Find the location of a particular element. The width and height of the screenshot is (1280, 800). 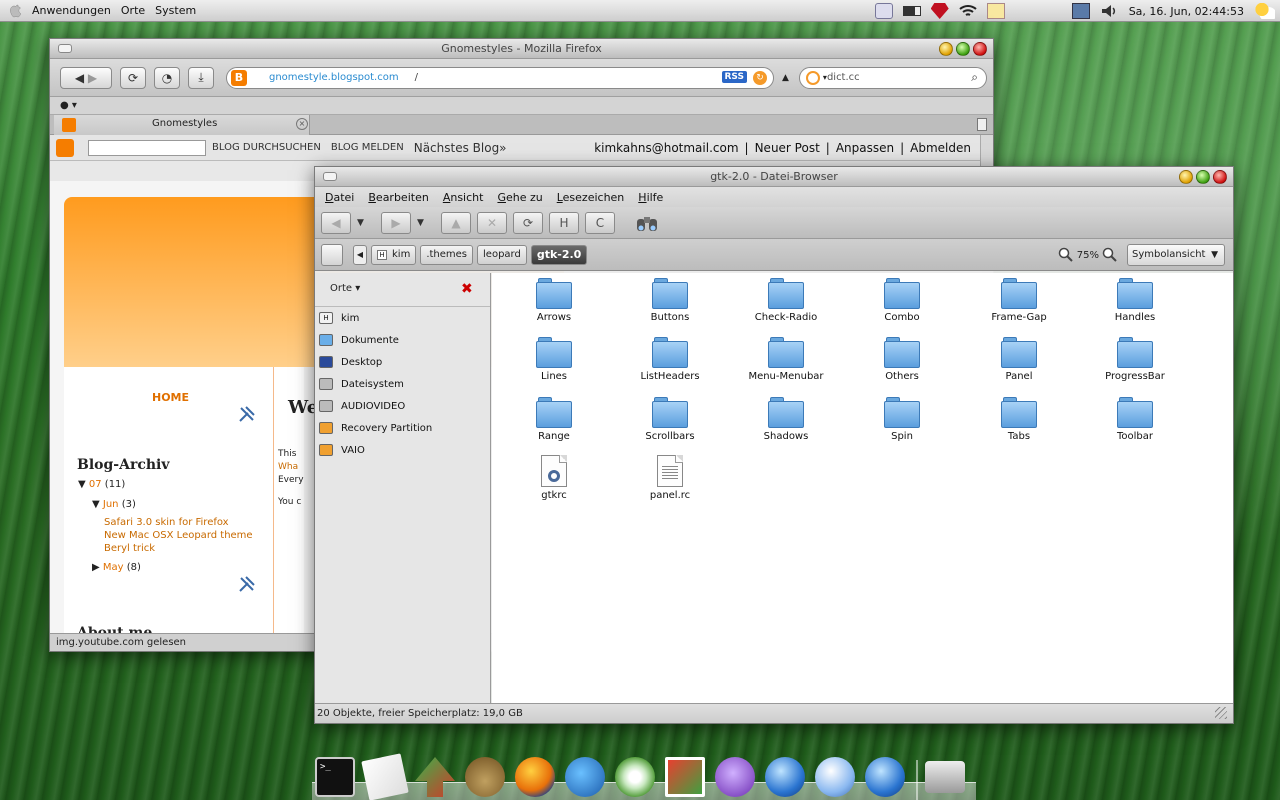

notes-icon is located at coordinates (995, 11).